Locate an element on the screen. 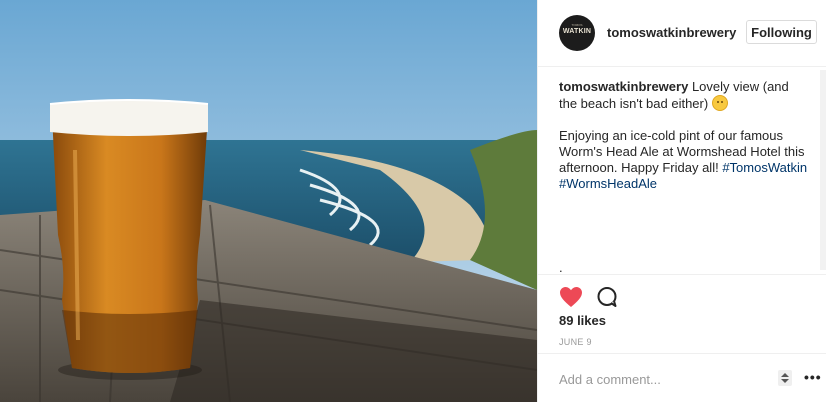  comment-icon is located at coordinates (607, 297).